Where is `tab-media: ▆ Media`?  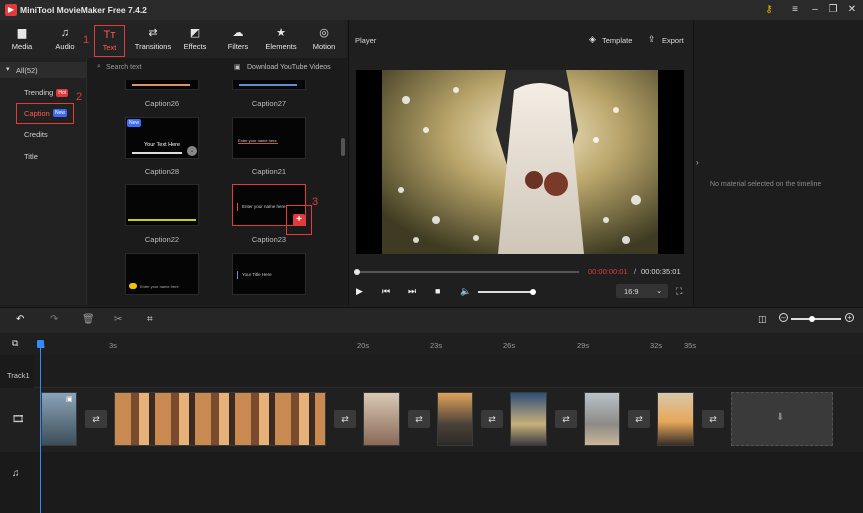 tab-media: ▆ Media is located at coordinates (22, 39).